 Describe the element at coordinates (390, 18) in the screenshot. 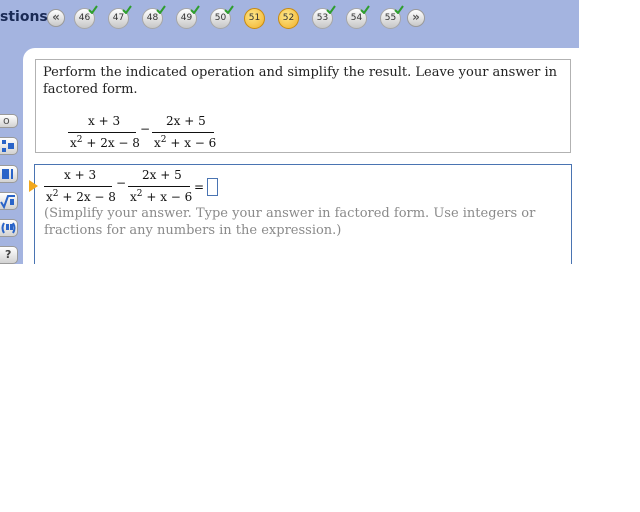

I see `question-number-label: 55` at that location.